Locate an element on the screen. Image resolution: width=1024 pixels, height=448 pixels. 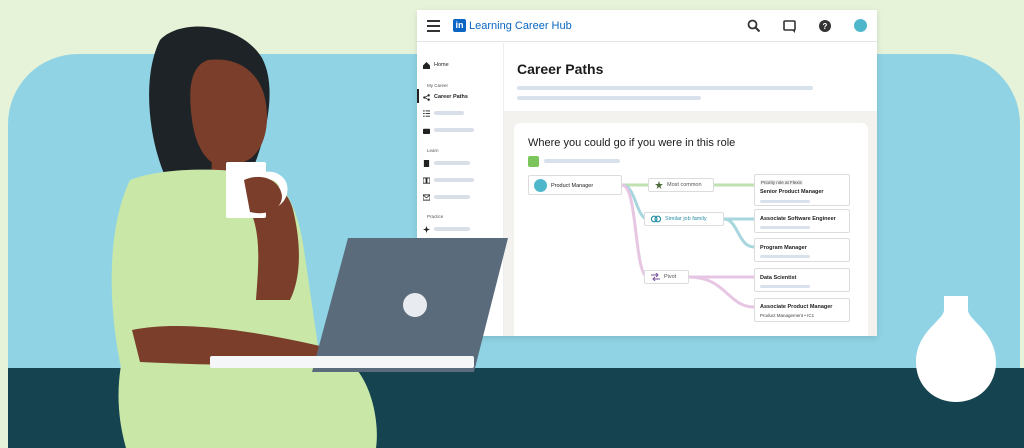
top-bar: in Learning Career Hub ? is located at coordinates (647, 26).